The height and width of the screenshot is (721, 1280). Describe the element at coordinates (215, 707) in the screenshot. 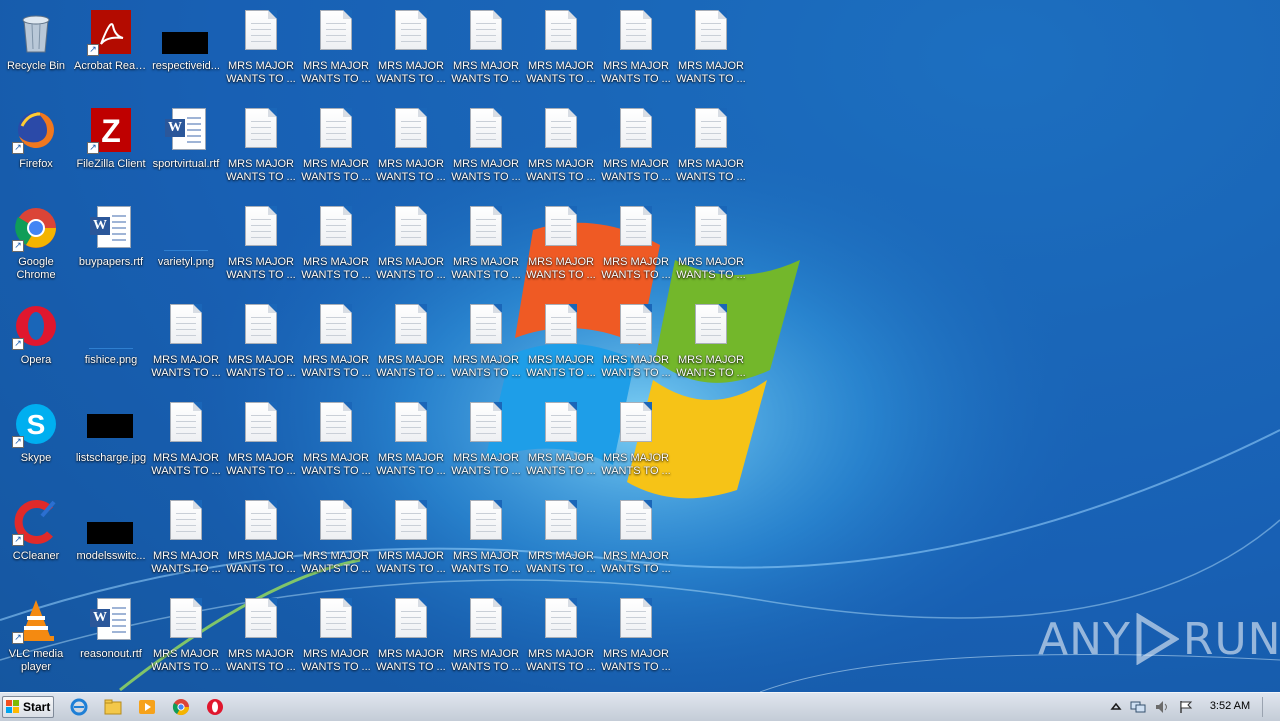

I see `opera-icon` at that location.